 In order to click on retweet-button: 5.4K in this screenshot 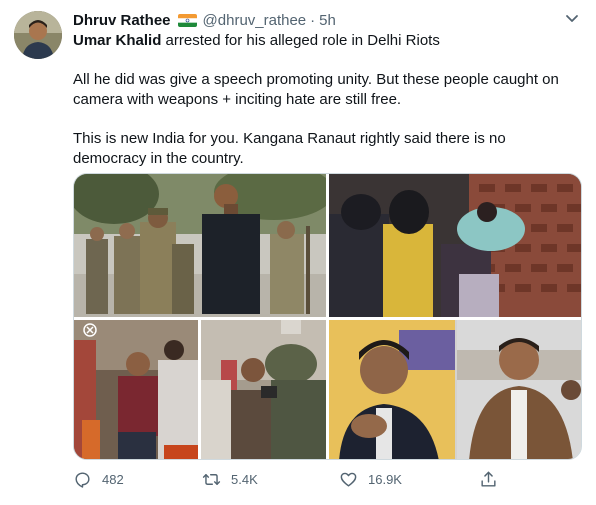, I will do `click(230, 479)`.